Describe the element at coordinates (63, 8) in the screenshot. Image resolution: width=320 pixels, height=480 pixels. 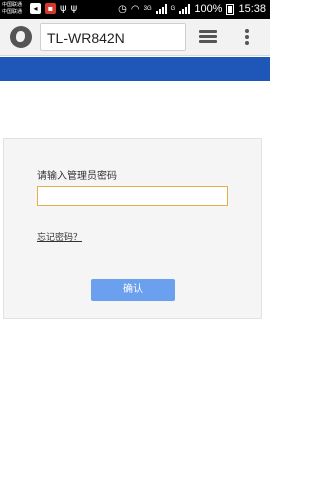
I see `usb-icon: ψ` at that location.